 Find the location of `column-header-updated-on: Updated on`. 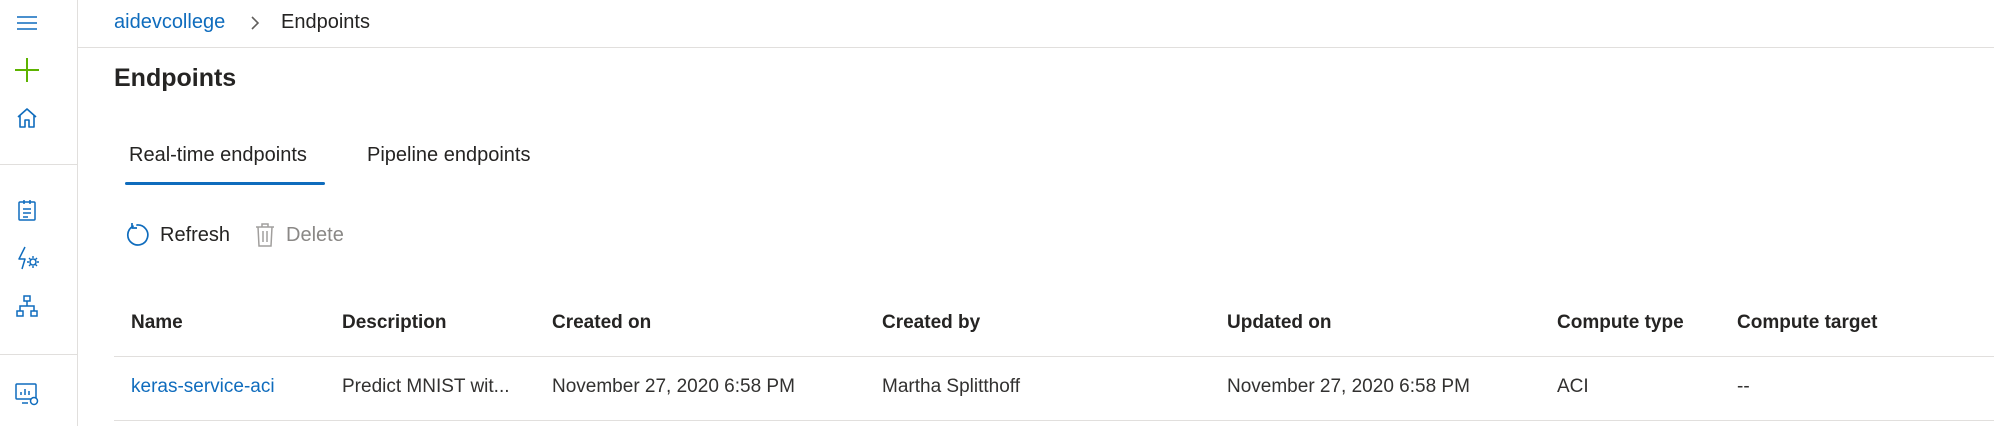

column-header-updated-on: Updated on is located at coordinates (1279, 323).